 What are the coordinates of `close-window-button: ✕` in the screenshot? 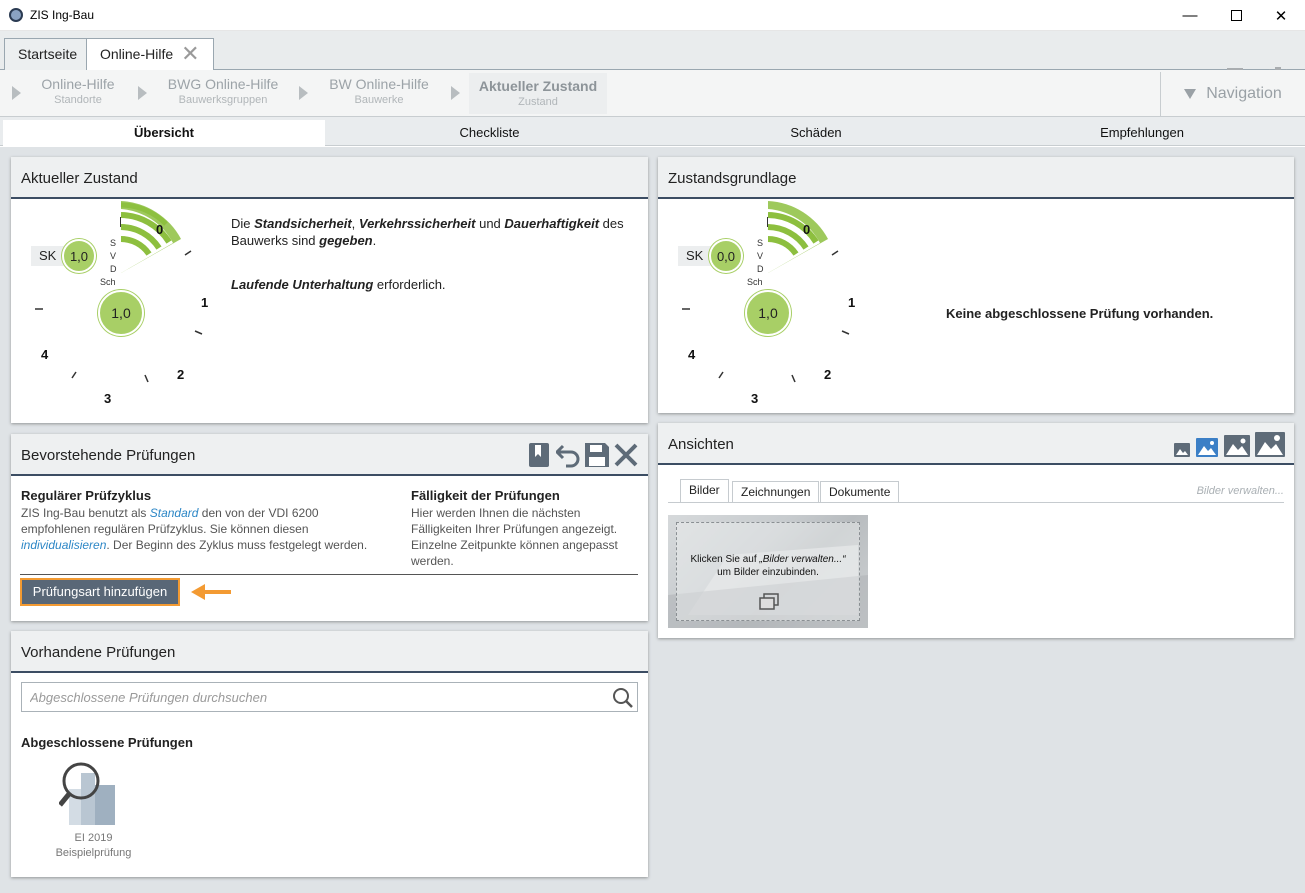 It's located at (1281, 15).